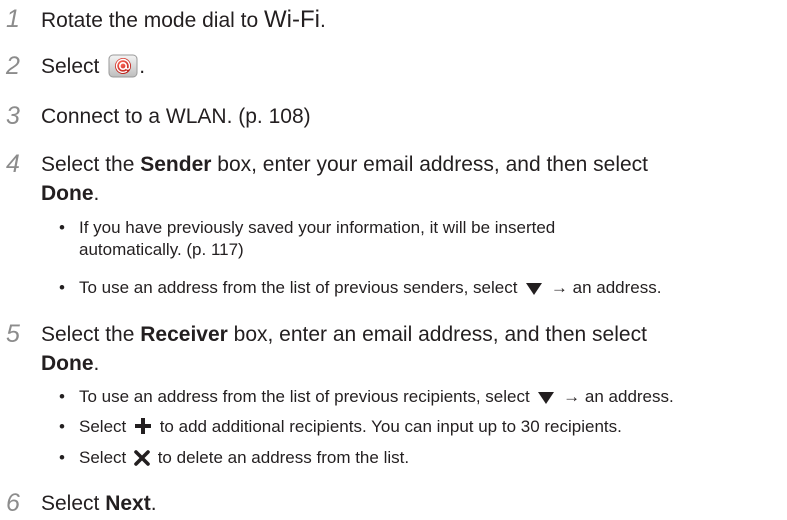  What do you see at coordinates (184, 334) in the screenshot?
I see `receiver-label: Receiver` at bounding box center [184, 334].